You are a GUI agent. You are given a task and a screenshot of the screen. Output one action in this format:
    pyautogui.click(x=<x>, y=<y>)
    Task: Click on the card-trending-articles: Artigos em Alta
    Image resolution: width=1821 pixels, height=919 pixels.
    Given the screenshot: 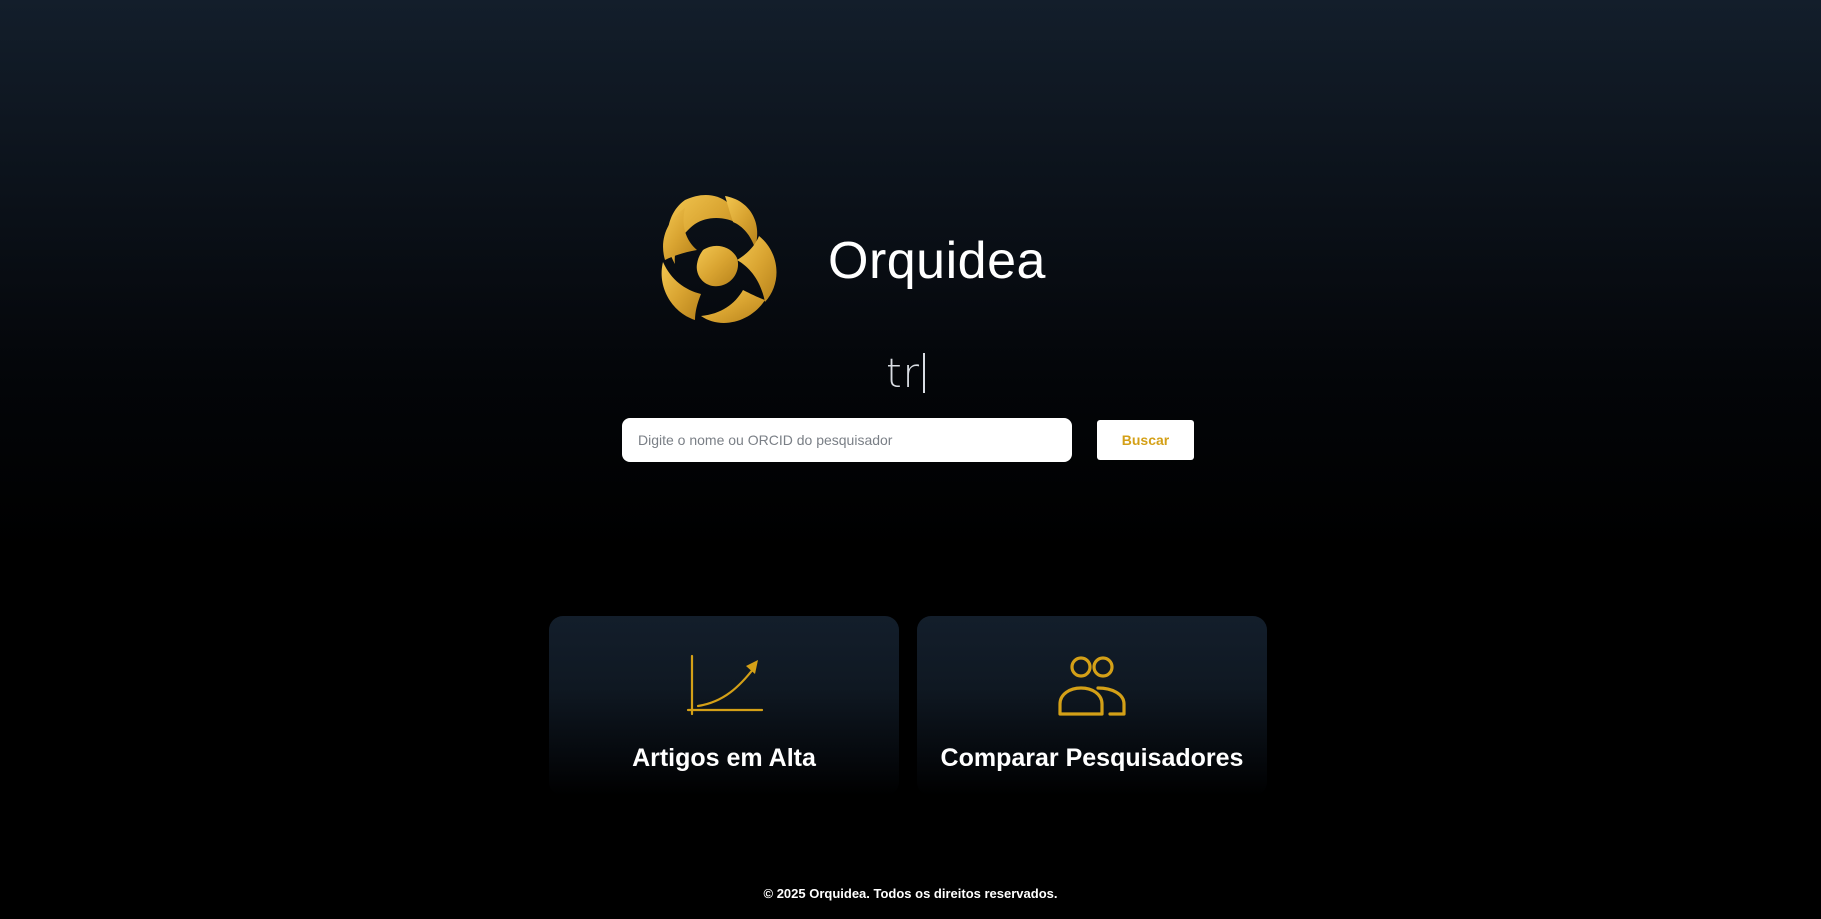 What is the action you would take?
    pyautogui.click(x=724, y=706)
    